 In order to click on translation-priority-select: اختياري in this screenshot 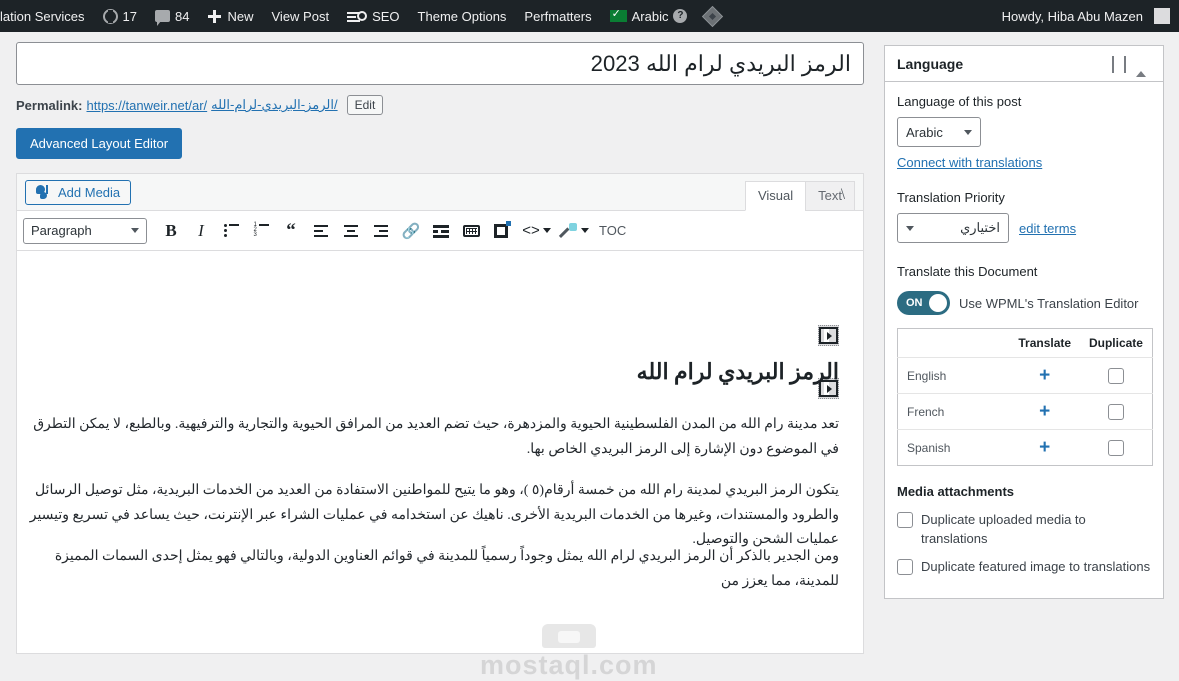, I will do `click(953, 228)`.